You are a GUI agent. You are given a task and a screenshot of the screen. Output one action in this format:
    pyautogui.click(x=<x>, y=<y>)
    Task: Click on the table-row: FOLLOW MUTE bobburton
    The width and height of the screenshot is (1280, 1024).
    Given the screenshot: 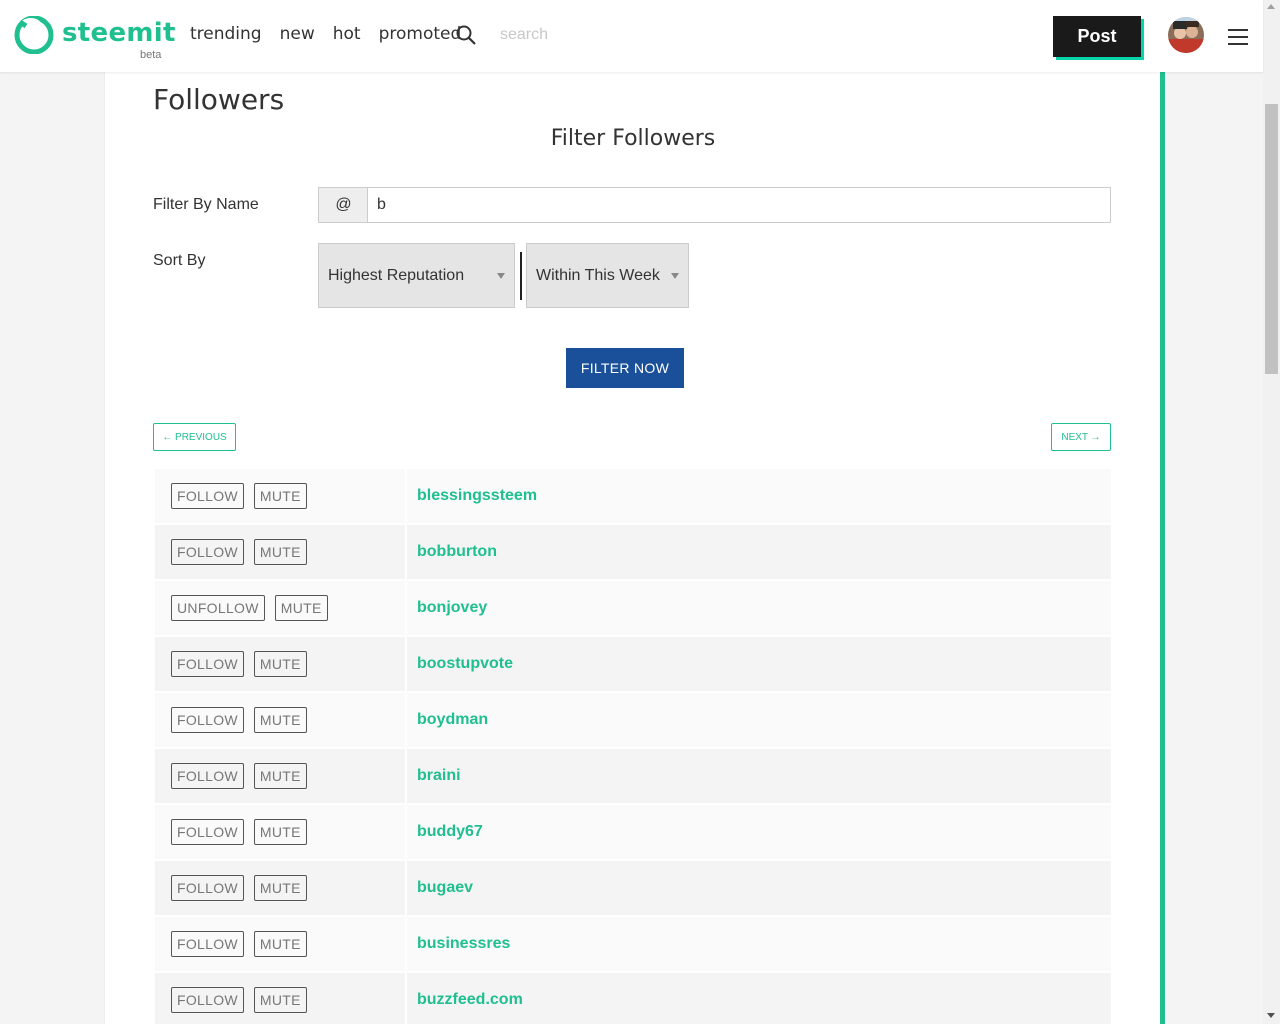 What is the action you would take?
    pyautogui.click(x=633, y=553)
    